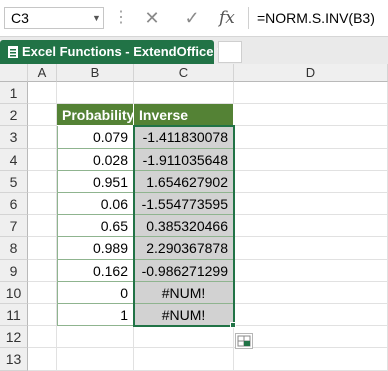 This screenshot has height=371, width=388. Describe the element at coordinates (184, 73) in the screenshot. I see `column-header-c: C` at that location.